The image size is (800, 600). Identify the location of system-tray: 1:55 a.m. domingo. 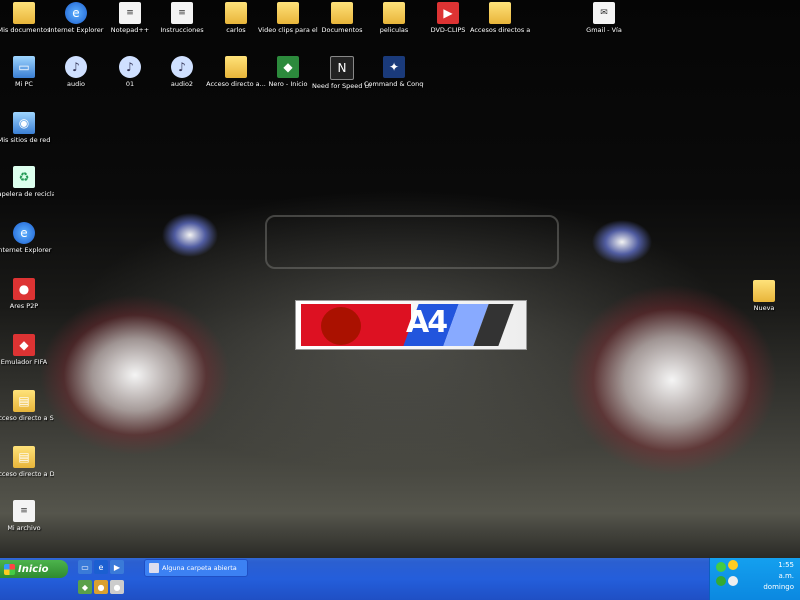
(754, 579).